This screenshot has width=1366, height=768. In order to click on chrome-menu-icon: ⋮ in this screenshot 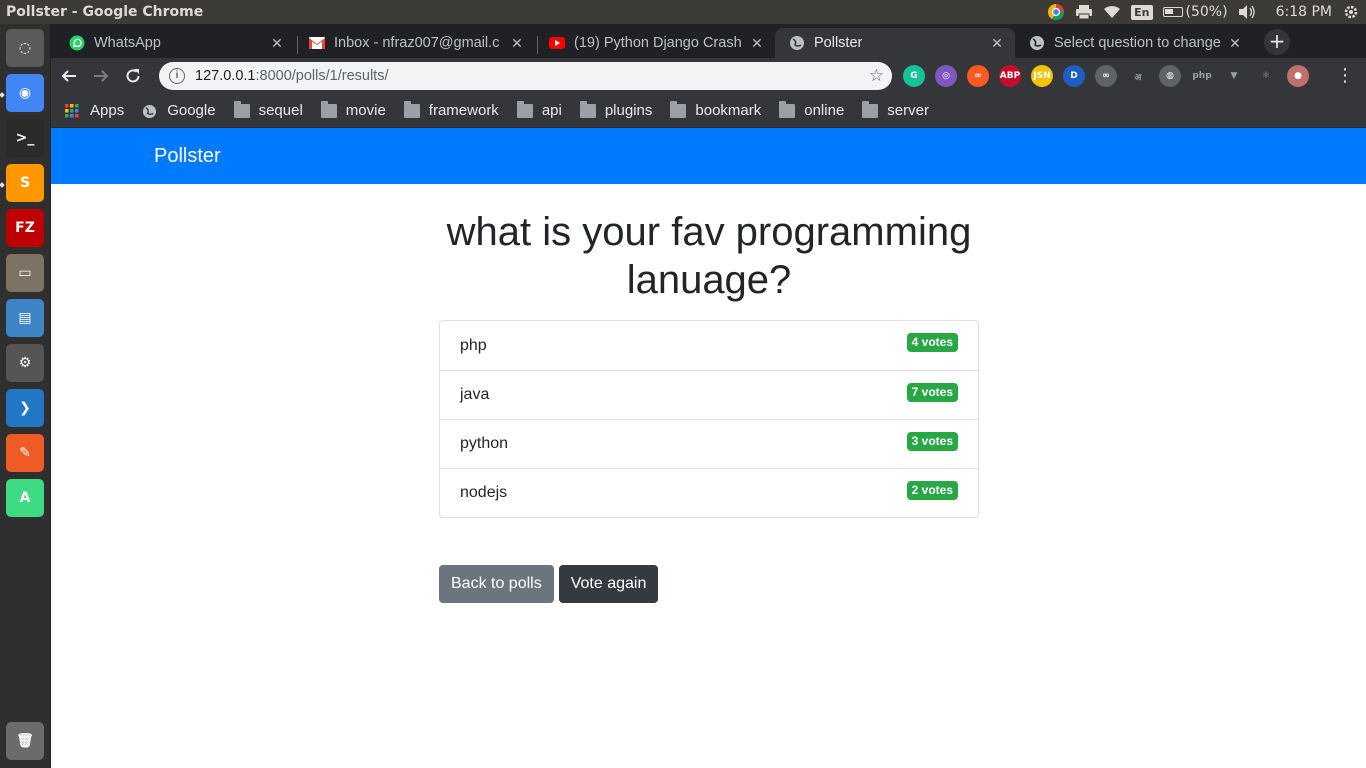, I will do `click(1345, 75)`.